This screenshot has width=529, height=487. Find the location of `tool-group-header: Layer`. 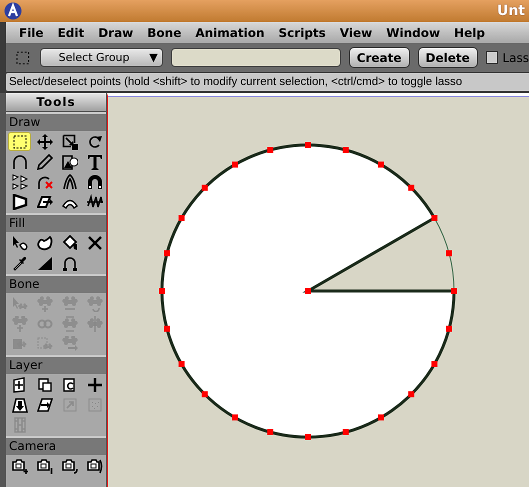

tool-group-header: Layer is located at coordinates (56, 364).